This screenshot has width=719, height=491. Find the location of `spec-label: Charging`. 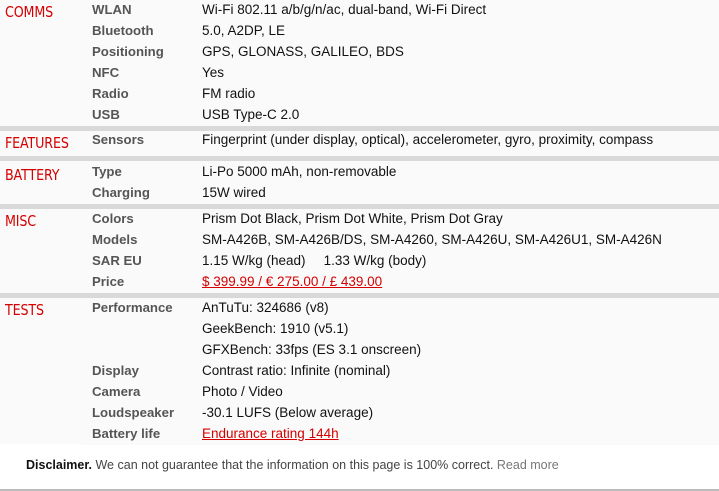

spec-label: Charging is located at coordinates (121, 192).